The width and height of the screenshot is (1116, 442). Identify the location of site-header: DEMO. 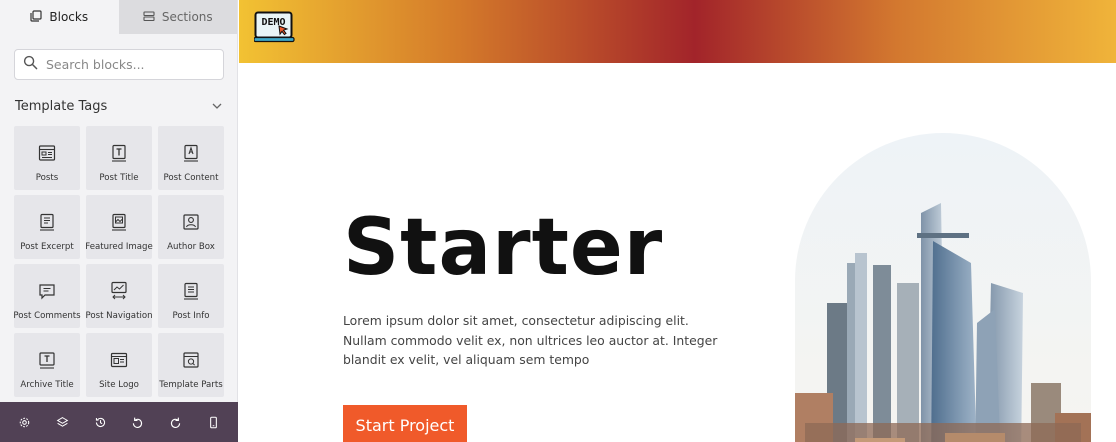
(677, 31).